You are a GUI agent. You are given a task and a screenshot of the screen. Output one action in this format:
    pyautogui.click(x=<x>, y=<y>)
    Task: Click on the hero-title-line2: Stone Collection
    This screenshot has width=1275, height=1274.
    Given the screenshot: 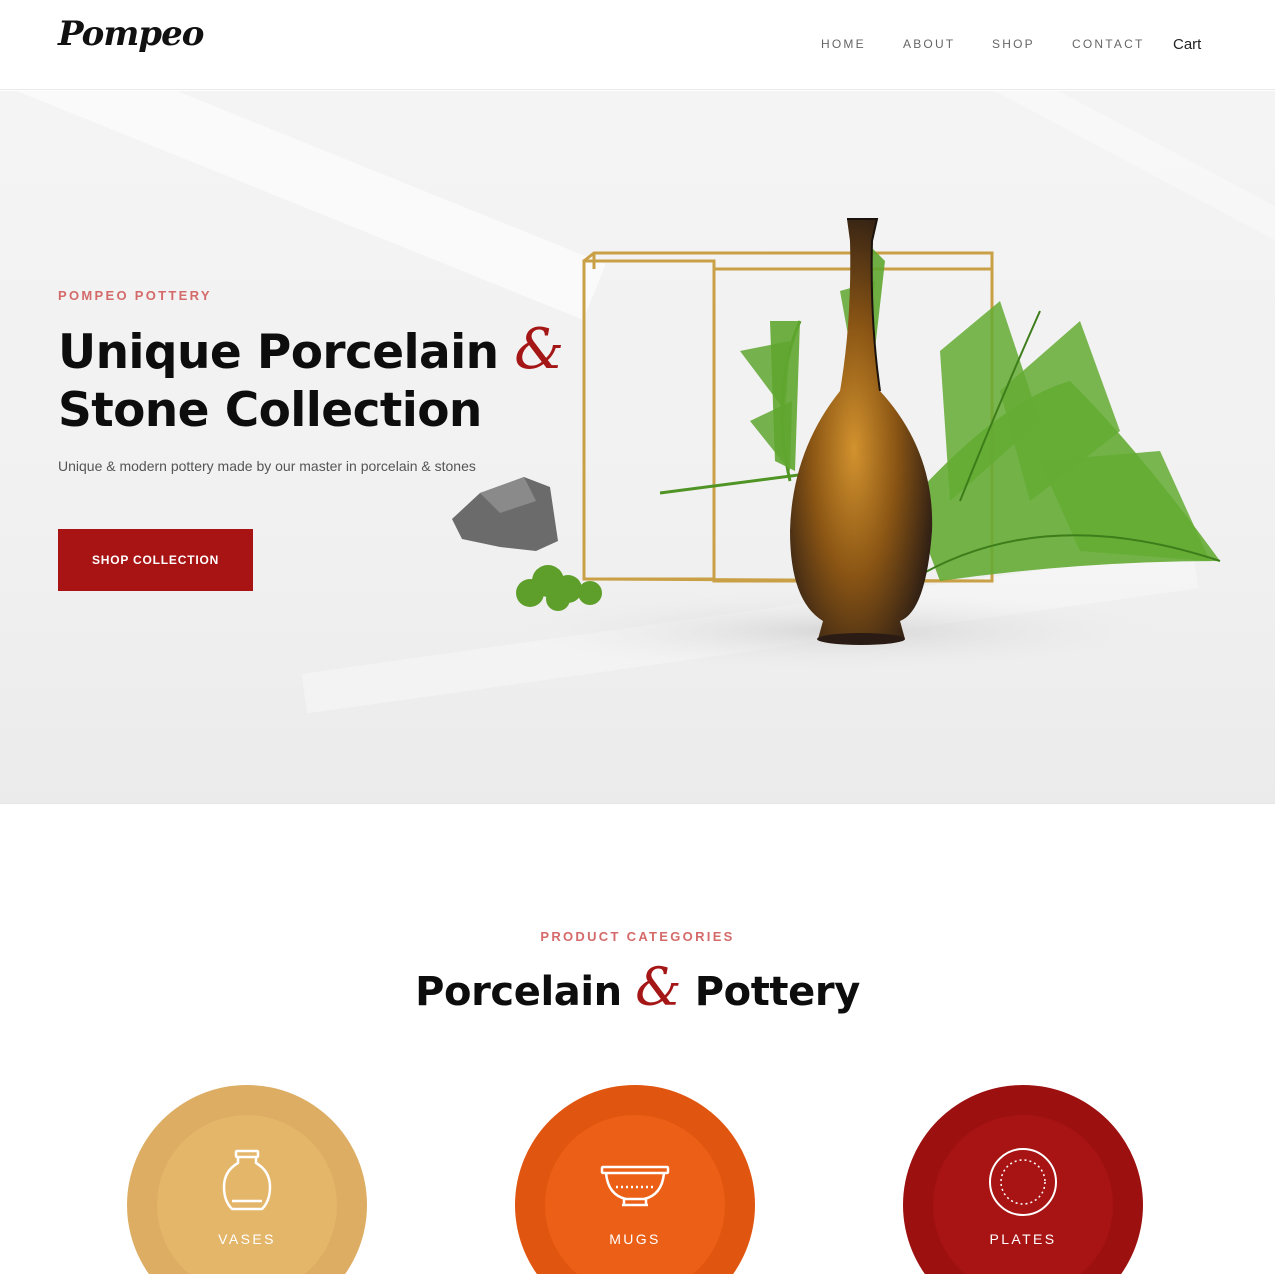 What is the action you would take?
    pyautogui.click(x=270, y=410)
    